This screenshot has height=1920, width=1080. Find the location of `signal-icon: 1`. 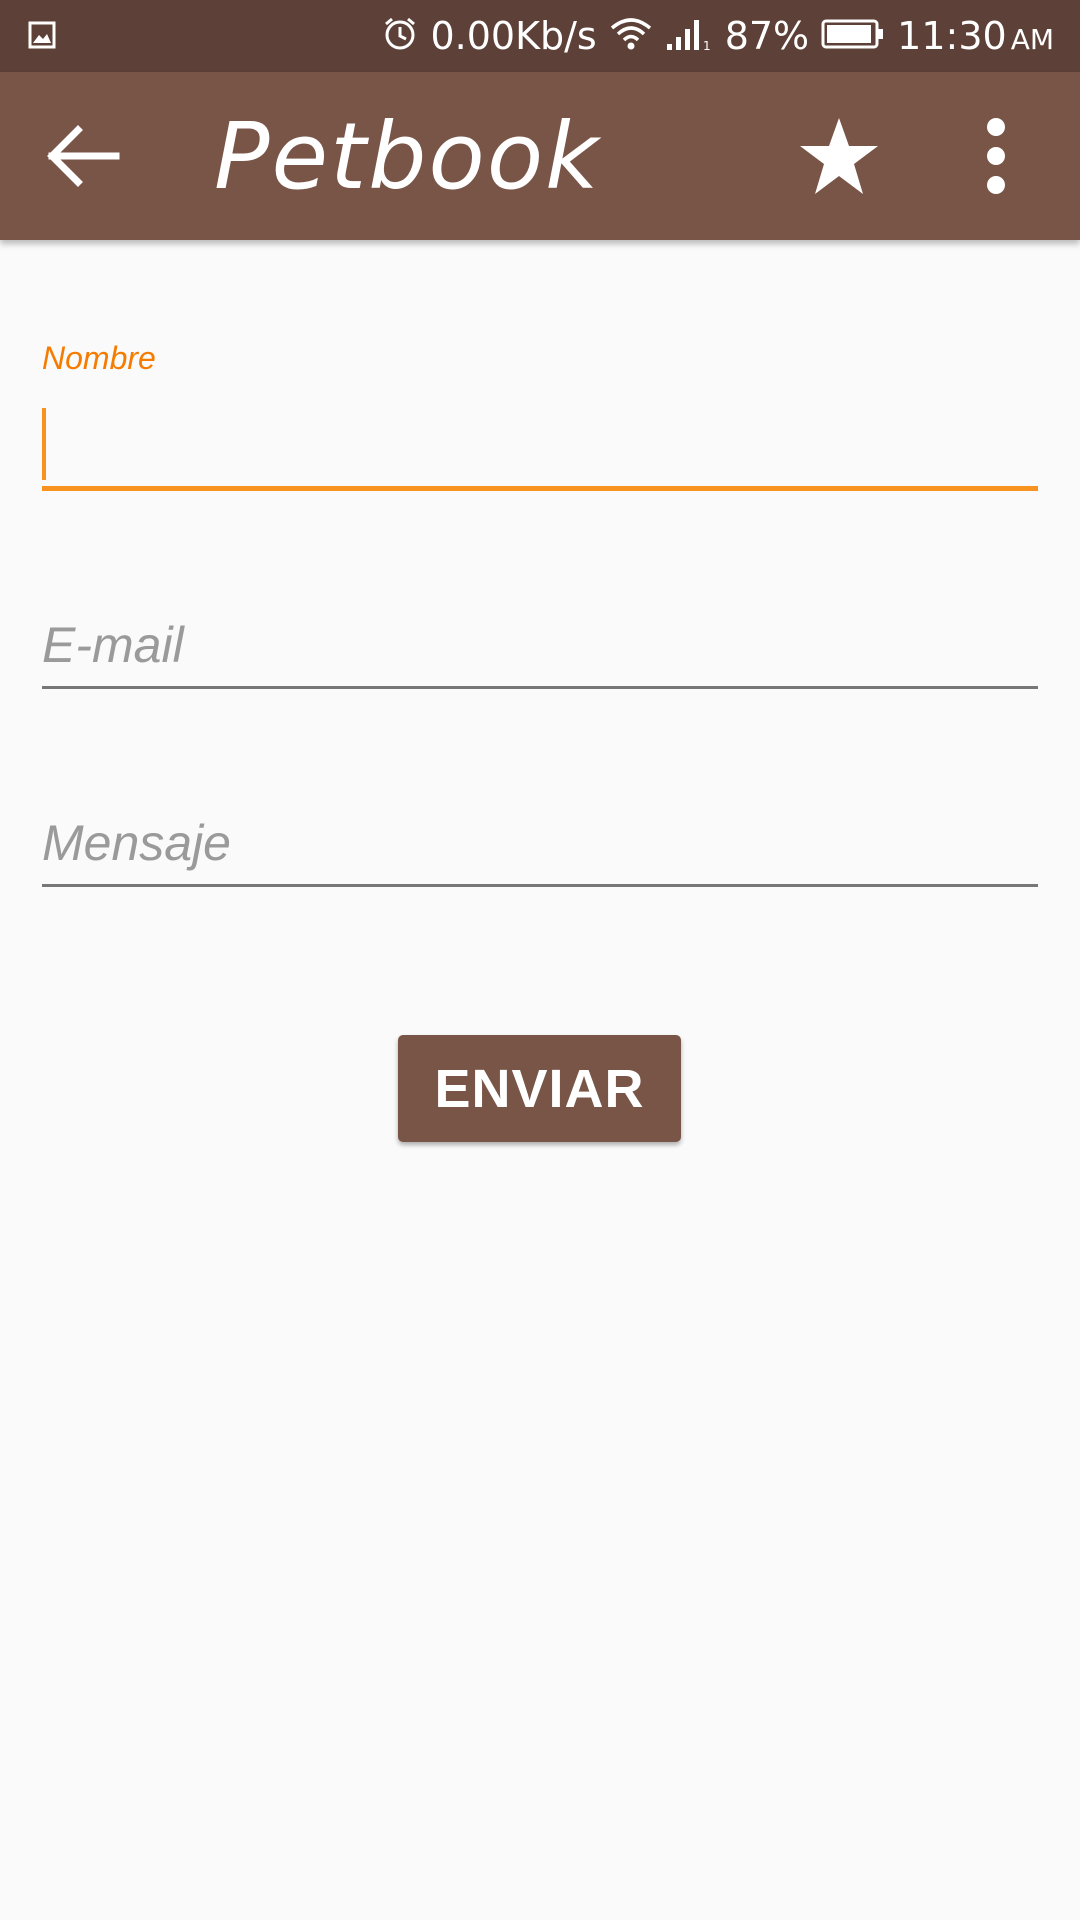

signal-icon: 1 is located at coordinates (689, 36).